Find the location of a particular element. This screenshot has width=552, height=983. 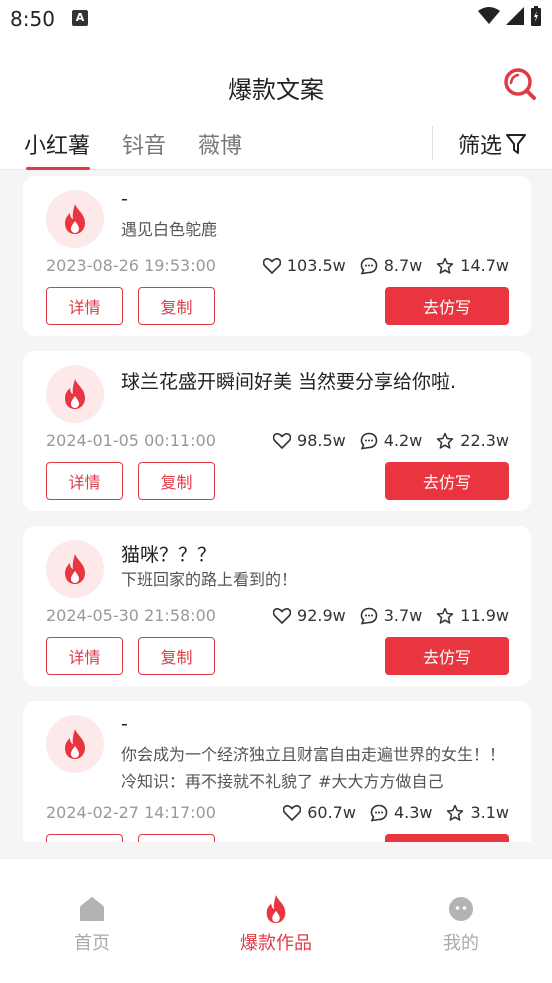

card-desc: 下班回家的路上看到的！ is located at coordinates (209, 579).